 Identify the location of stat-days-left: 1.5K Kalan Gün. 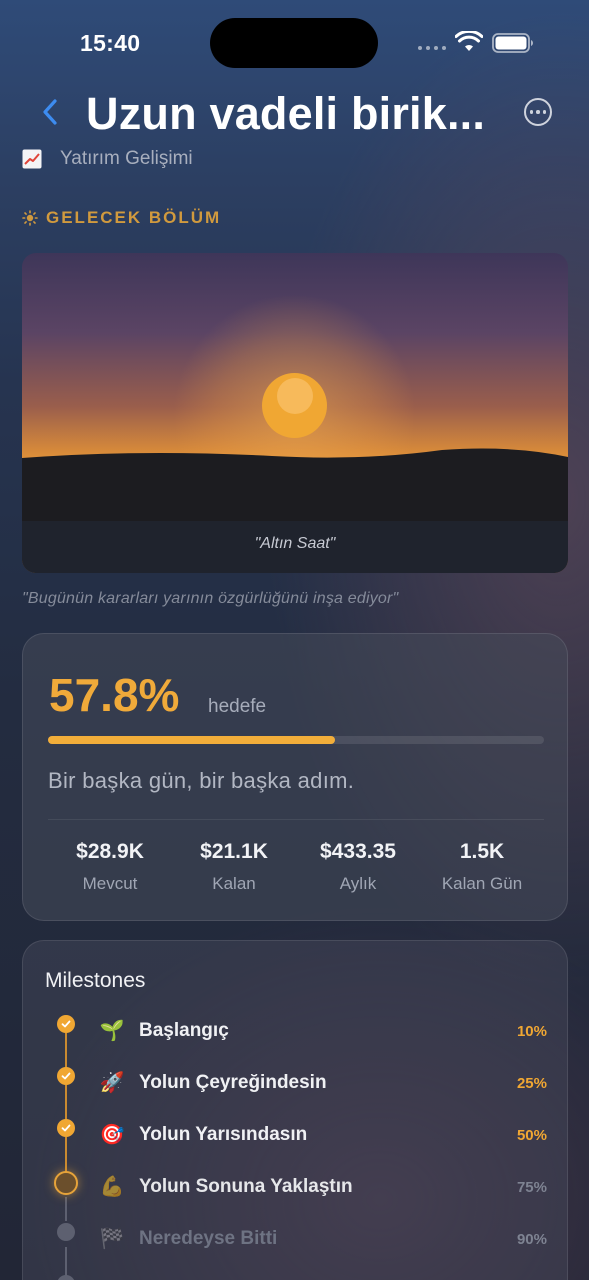
(482, 867).